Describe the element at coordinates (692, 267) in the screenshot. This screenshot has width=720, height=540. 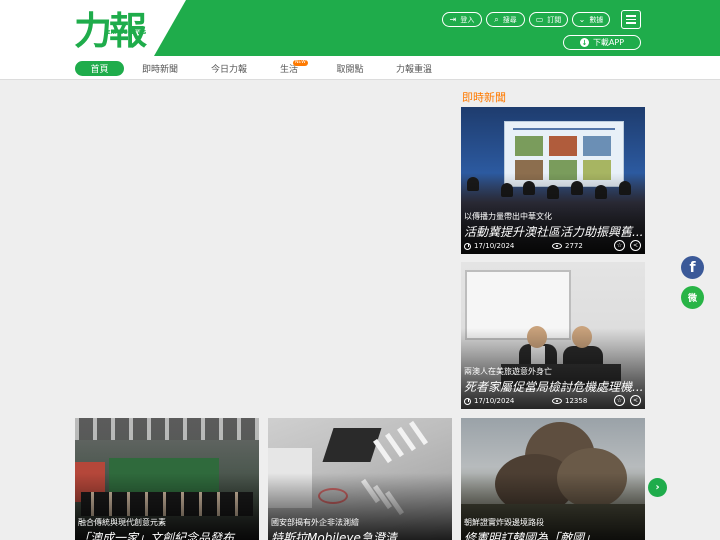
I see `facebook-icon: f` at that location.